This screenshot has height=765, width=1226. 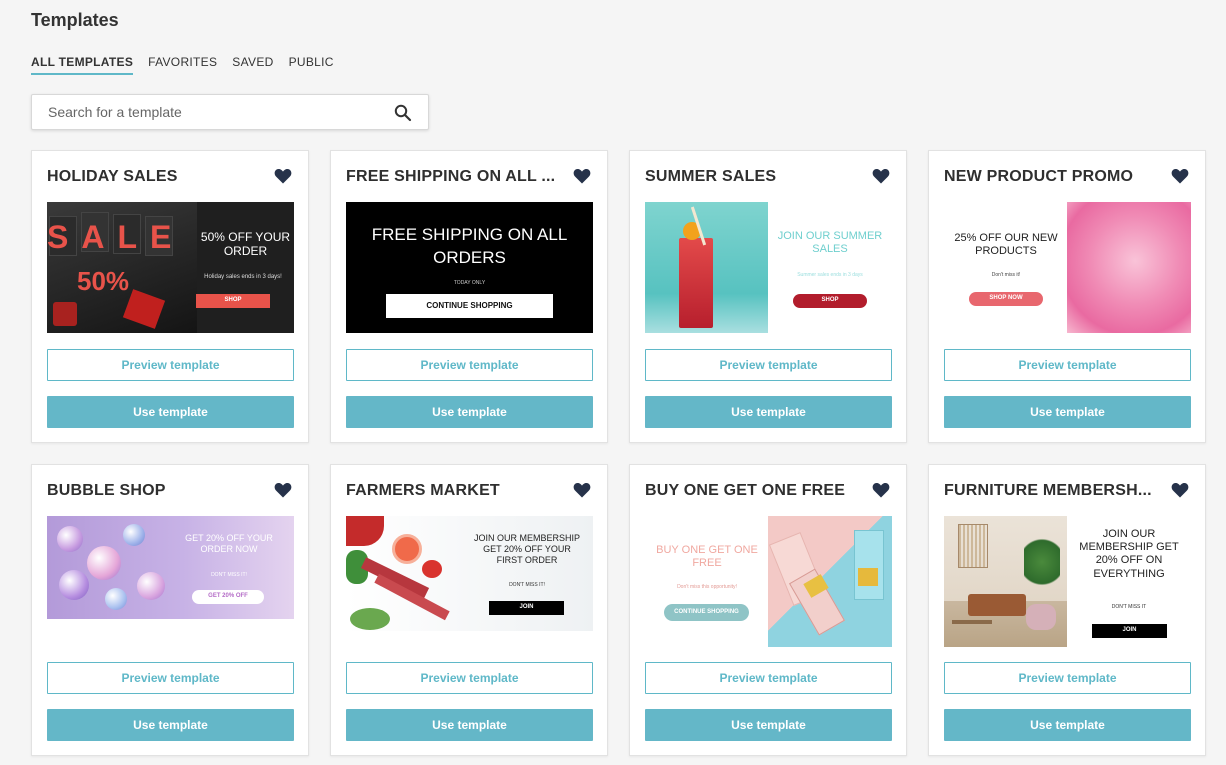 I want to click on search-icon, so click(x=403, y=113).